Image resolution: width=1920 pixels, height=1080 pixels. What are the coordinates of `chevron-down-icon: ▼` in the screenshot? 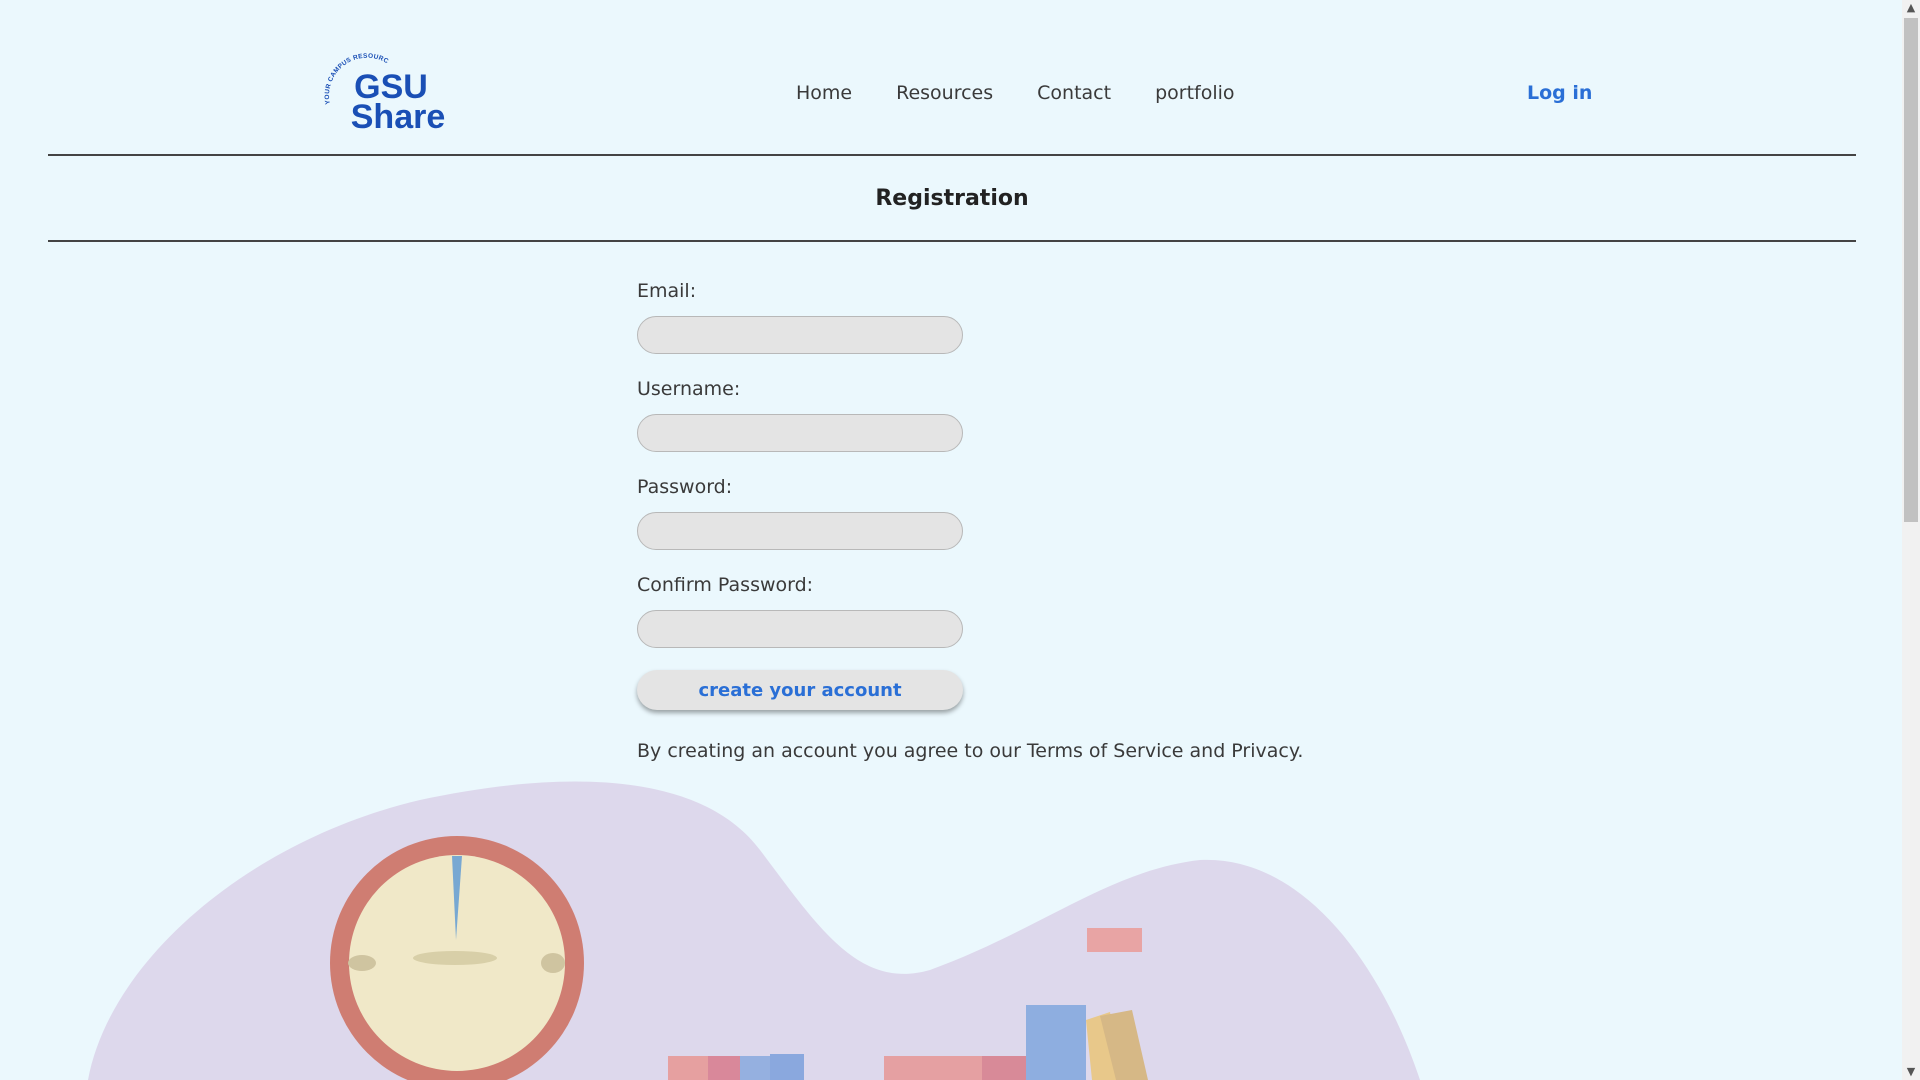 It's located at (1911, 1072).